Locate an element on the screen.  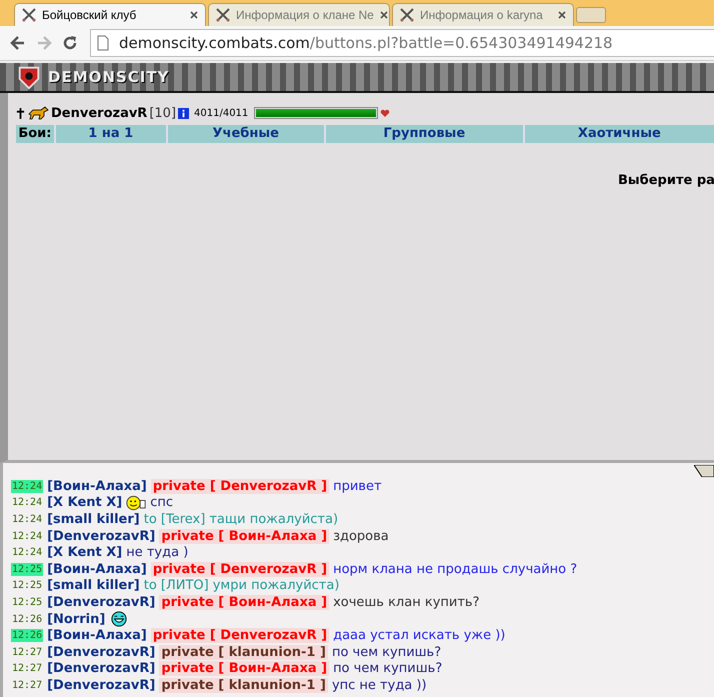
battle-type-link: Учебные is located at coordinates (245, 134).